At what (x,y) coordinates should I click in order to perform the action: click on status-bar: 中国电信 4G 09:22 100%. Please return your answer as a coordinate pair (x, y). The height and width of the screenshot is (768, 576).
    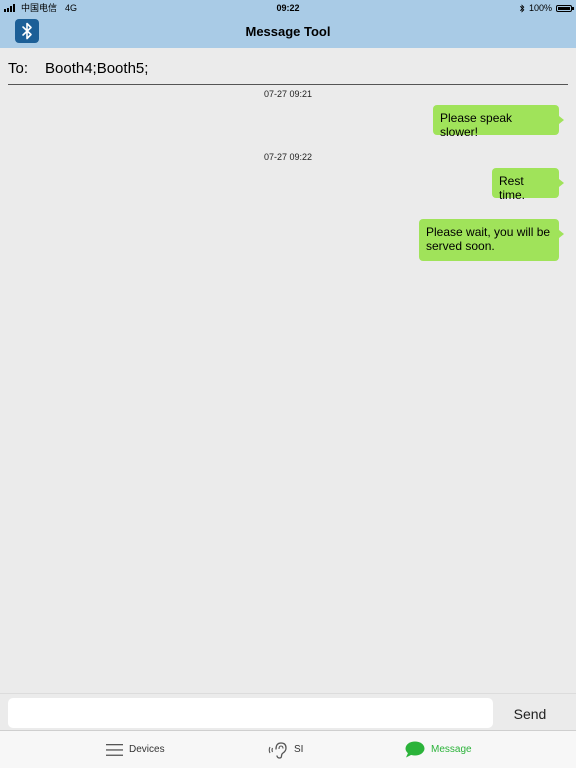
    Looking at the image, I should click on (288, 8).